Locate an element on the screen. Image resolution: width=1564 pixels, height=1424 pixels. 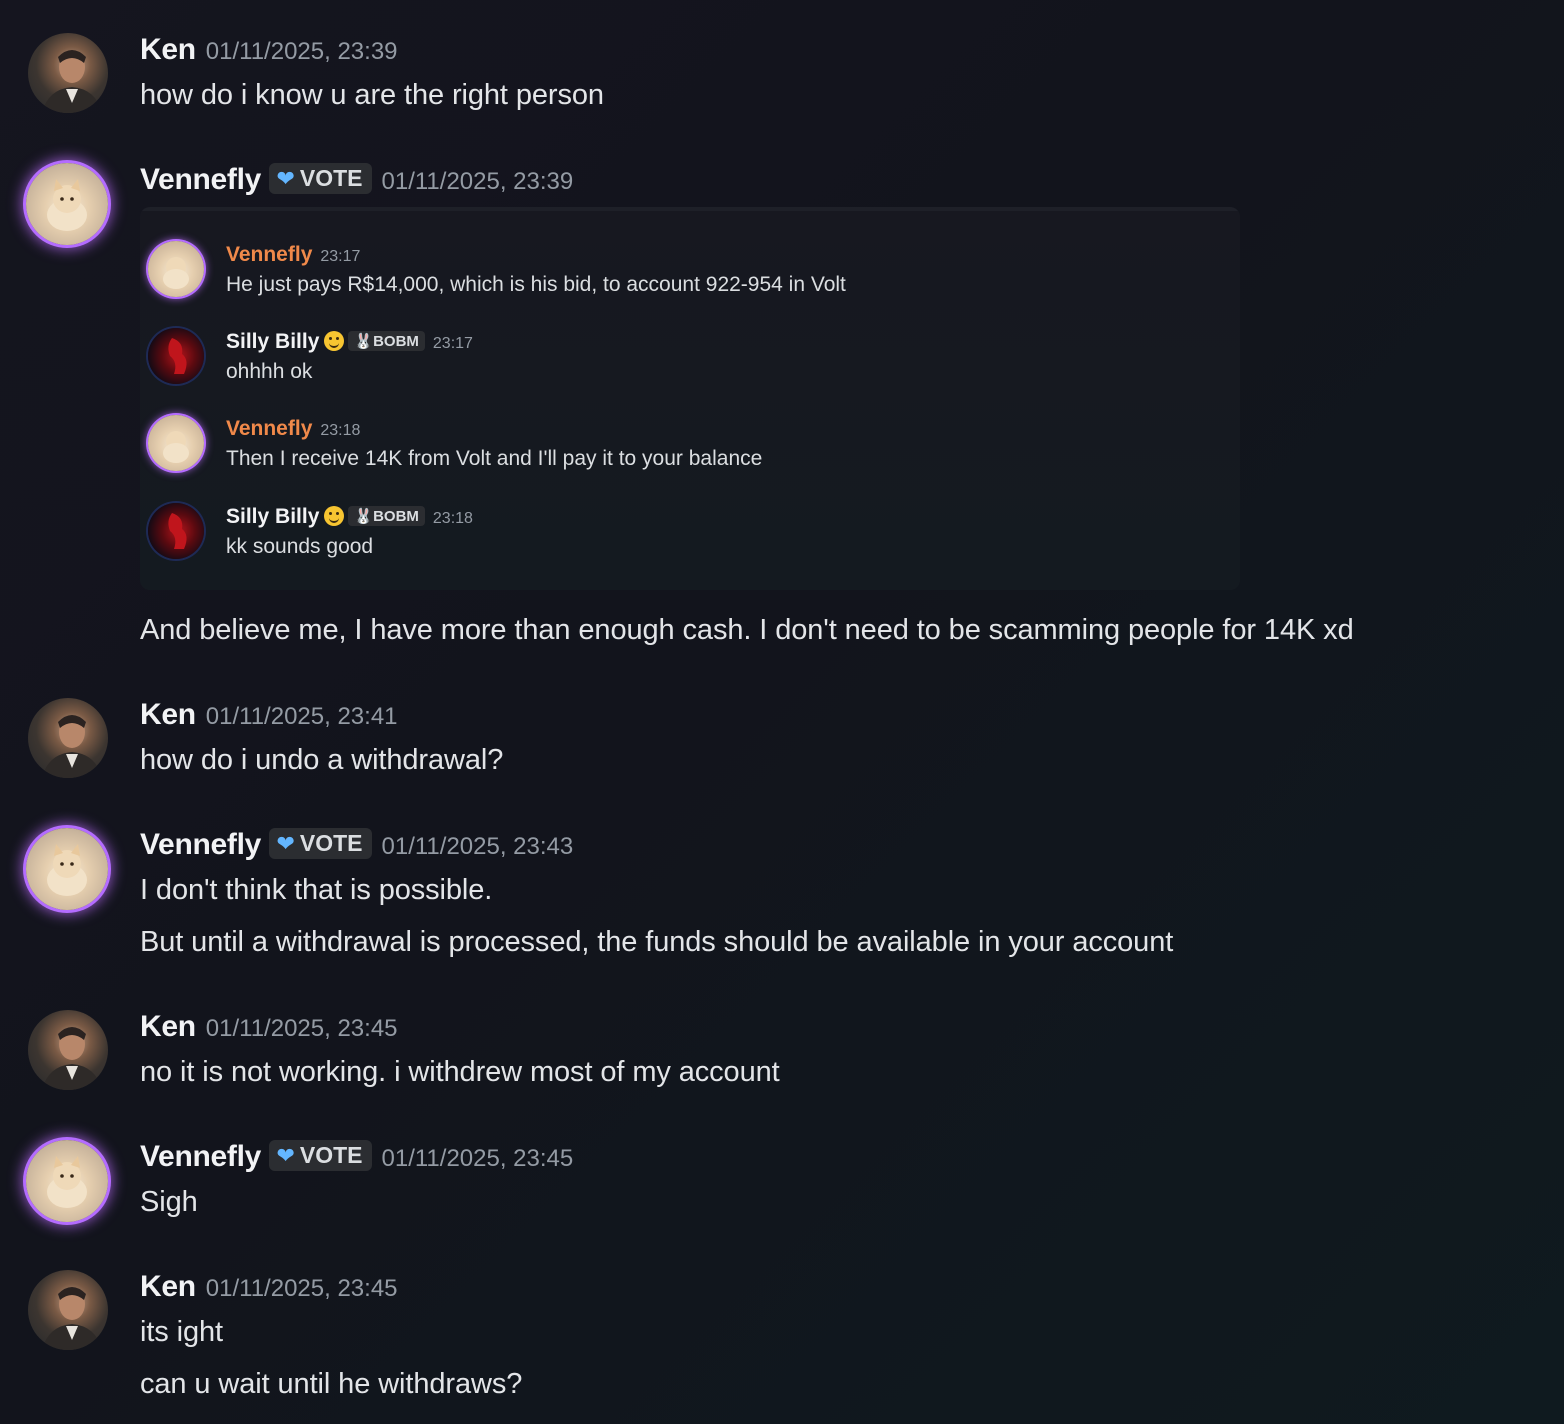
message-text: Sigh is located at coordinates (169, 1202).